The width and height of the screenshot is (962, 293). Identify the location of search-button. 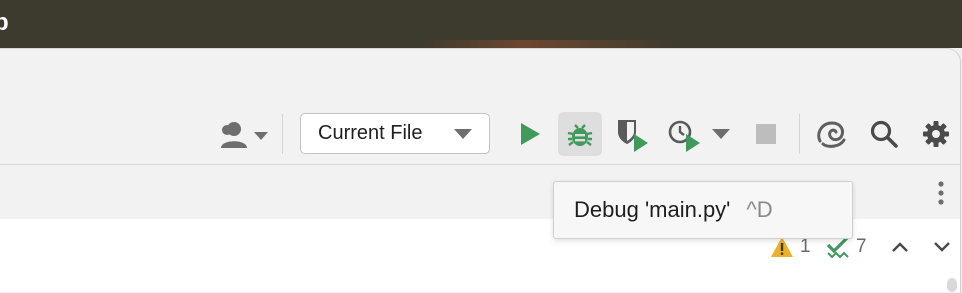
(884, 134).